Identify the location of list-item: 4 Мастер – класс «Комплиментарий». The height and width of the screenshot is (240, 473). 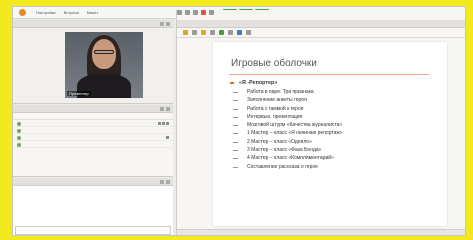
(288, 158).